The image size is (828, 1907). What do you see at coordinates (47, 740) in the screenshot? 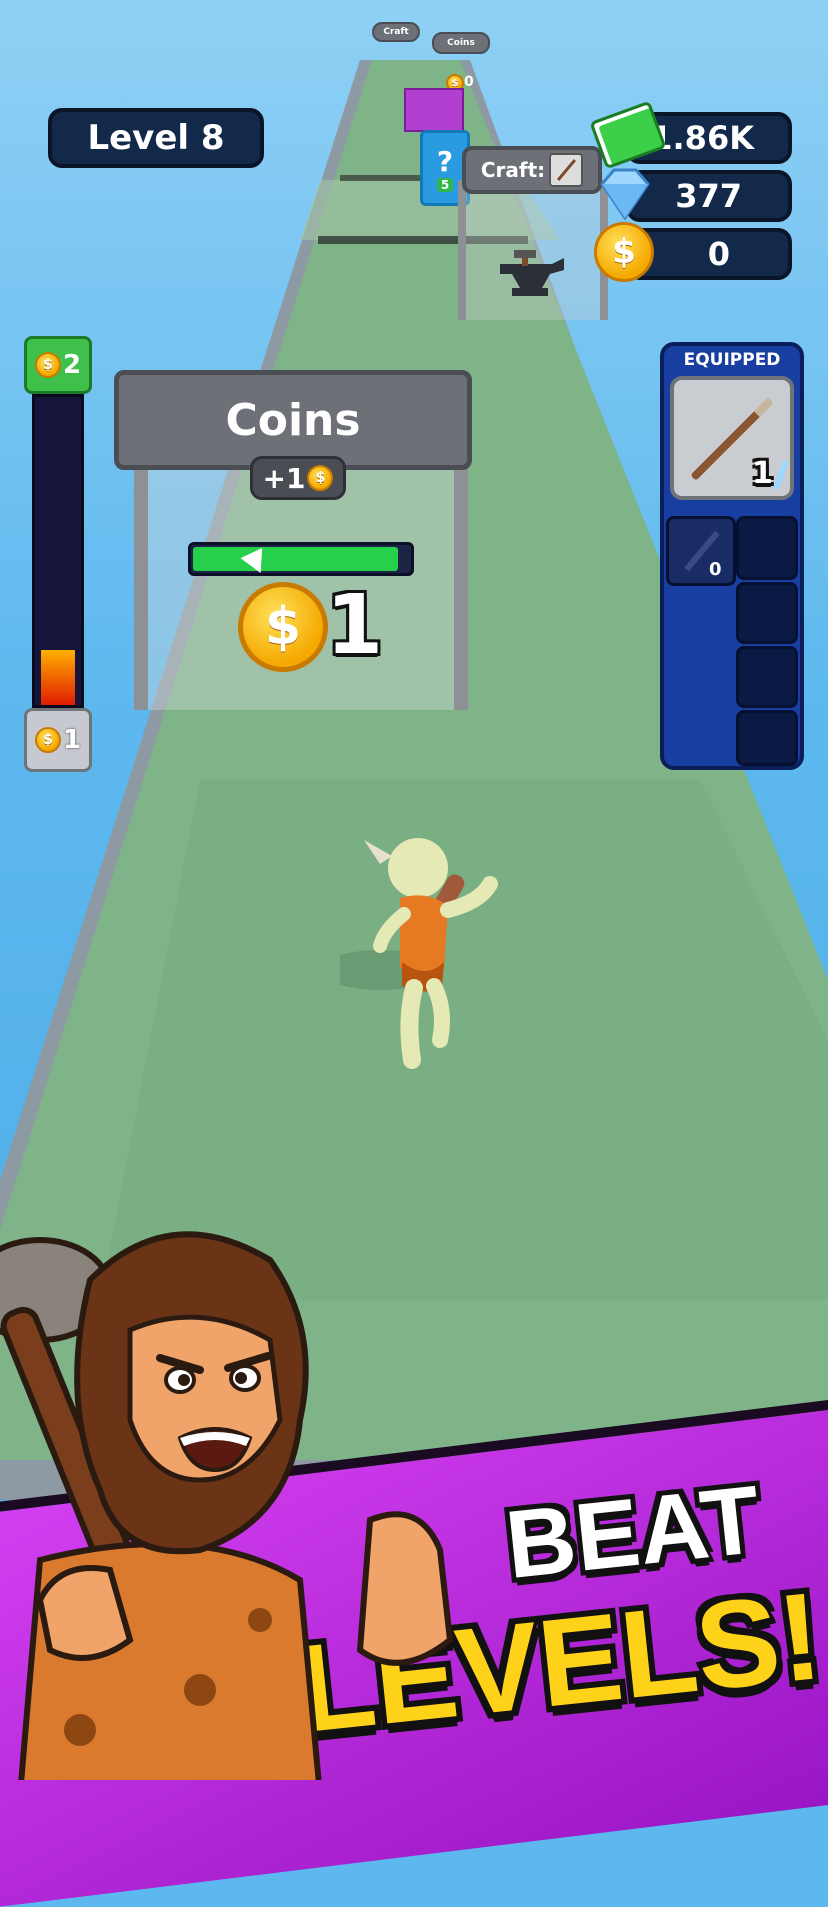
I see `meter-bottom-coin-icon: $` at bounding box center [47, 740].